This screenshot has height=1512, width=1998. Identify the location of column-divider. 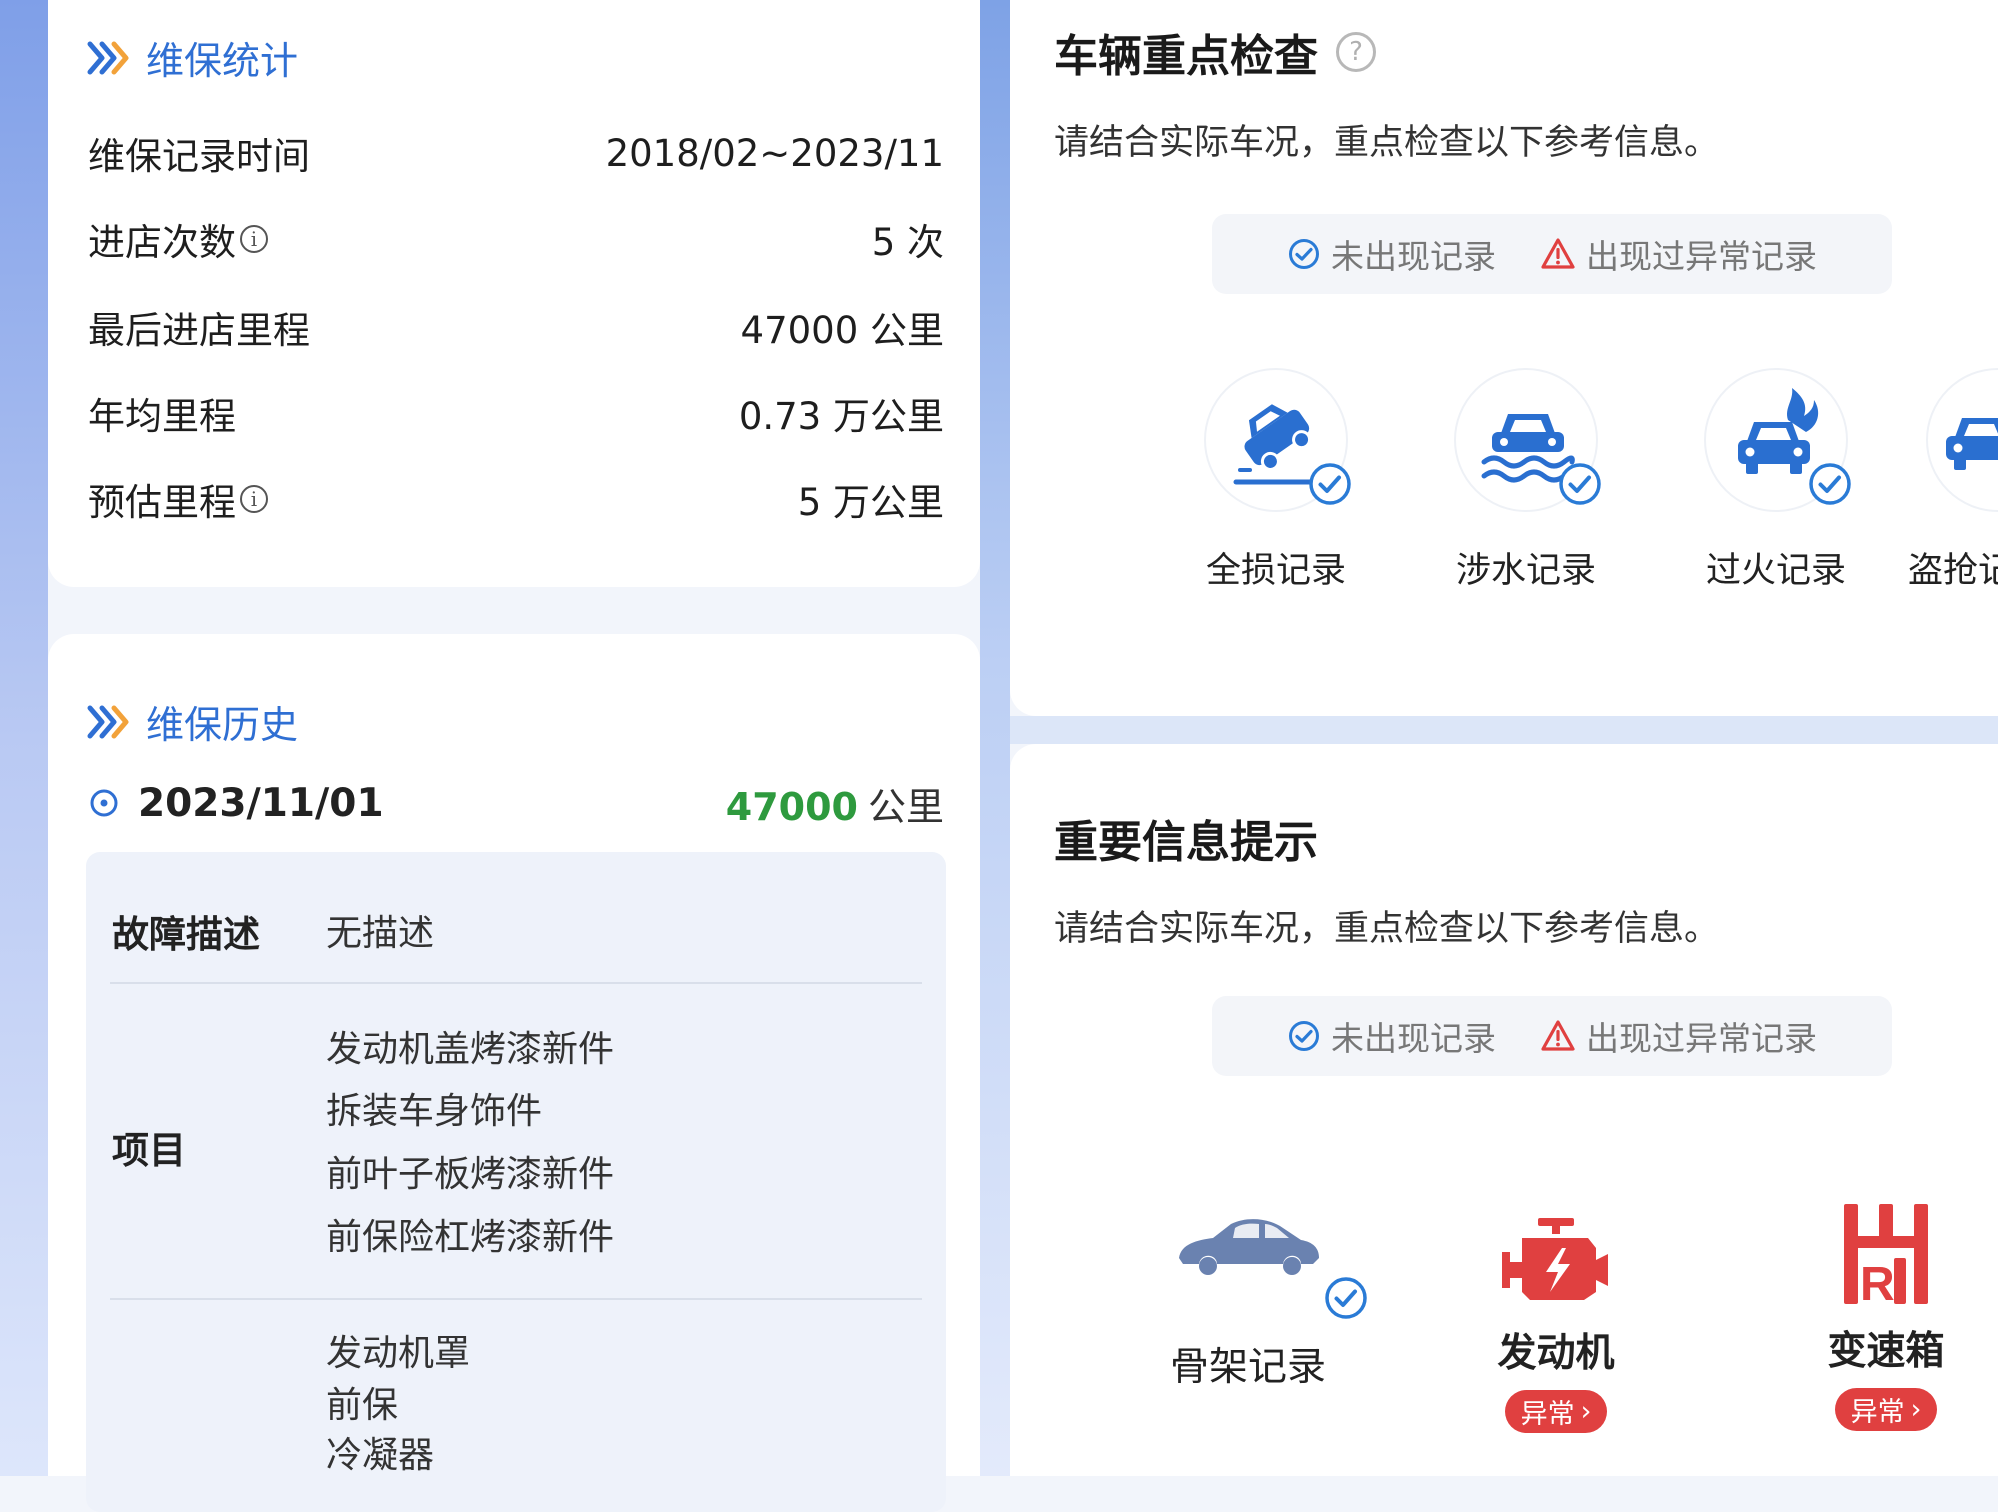
(995, 738).